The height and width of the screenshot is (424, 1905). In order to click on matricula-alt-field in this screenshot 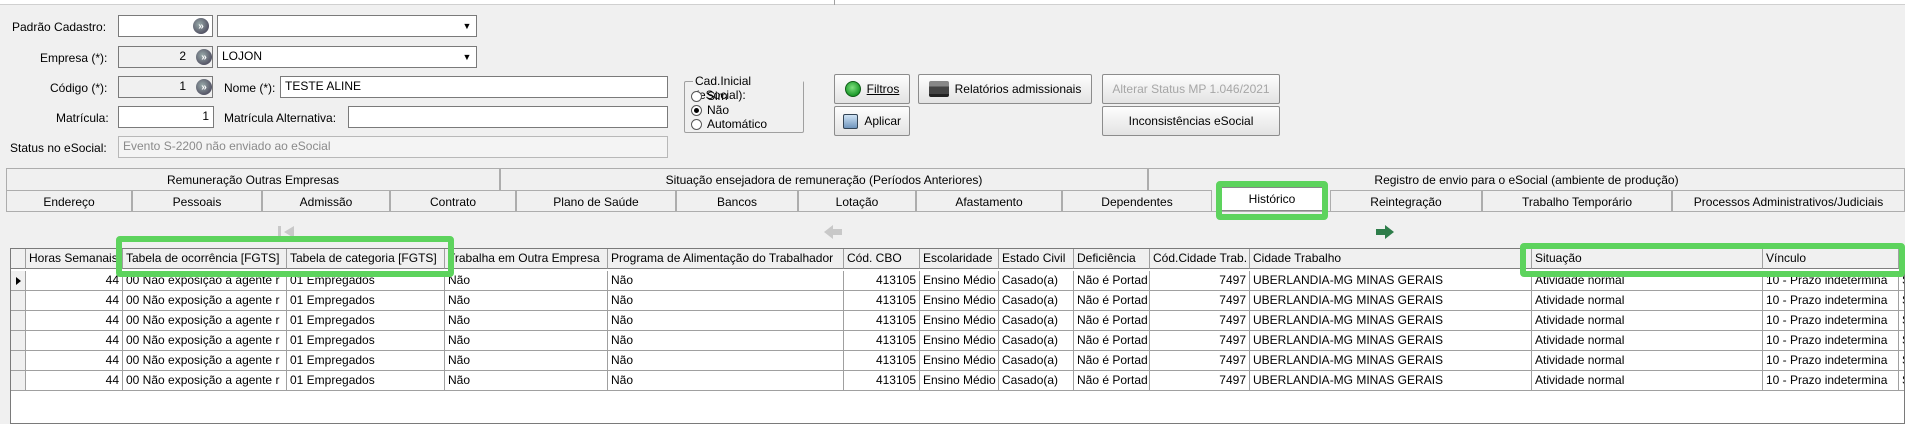, I will do `click(508, 117)`.